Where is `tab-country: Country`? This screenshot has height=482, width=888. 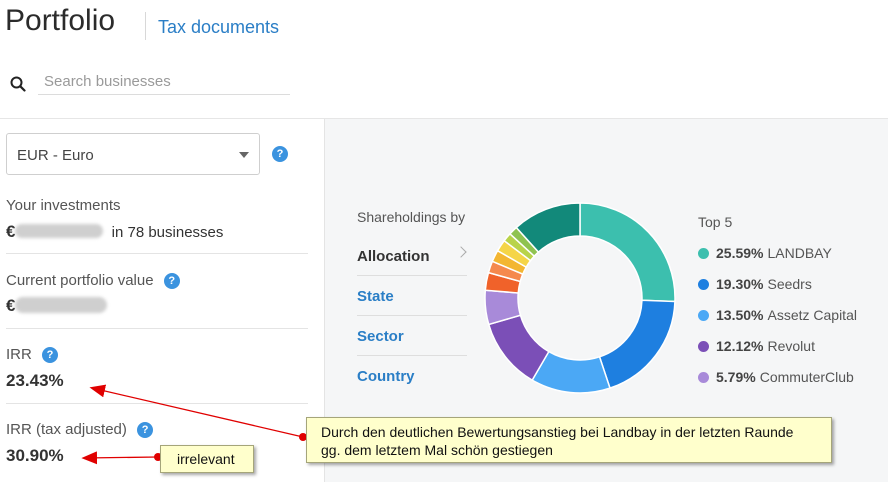
tab-country: Country is located at coordinates (412, 376).